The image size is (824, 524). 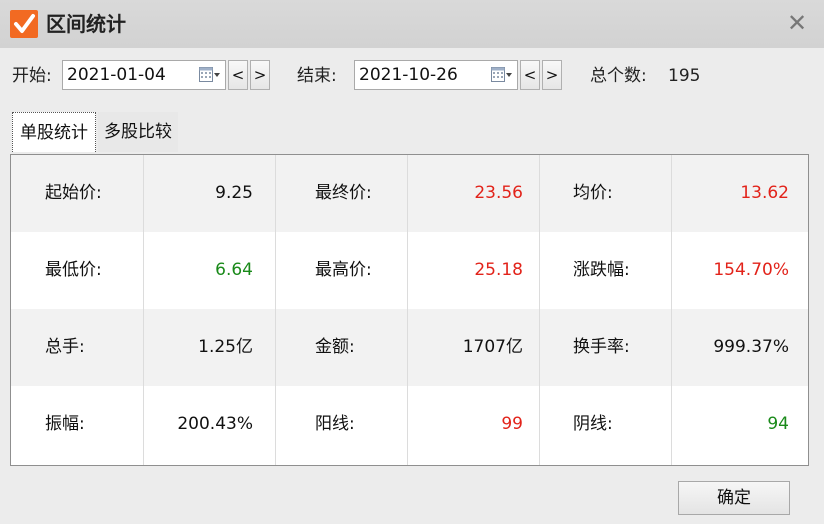 I want to click on stat-value: 23.56, so click(x=498, y=193).